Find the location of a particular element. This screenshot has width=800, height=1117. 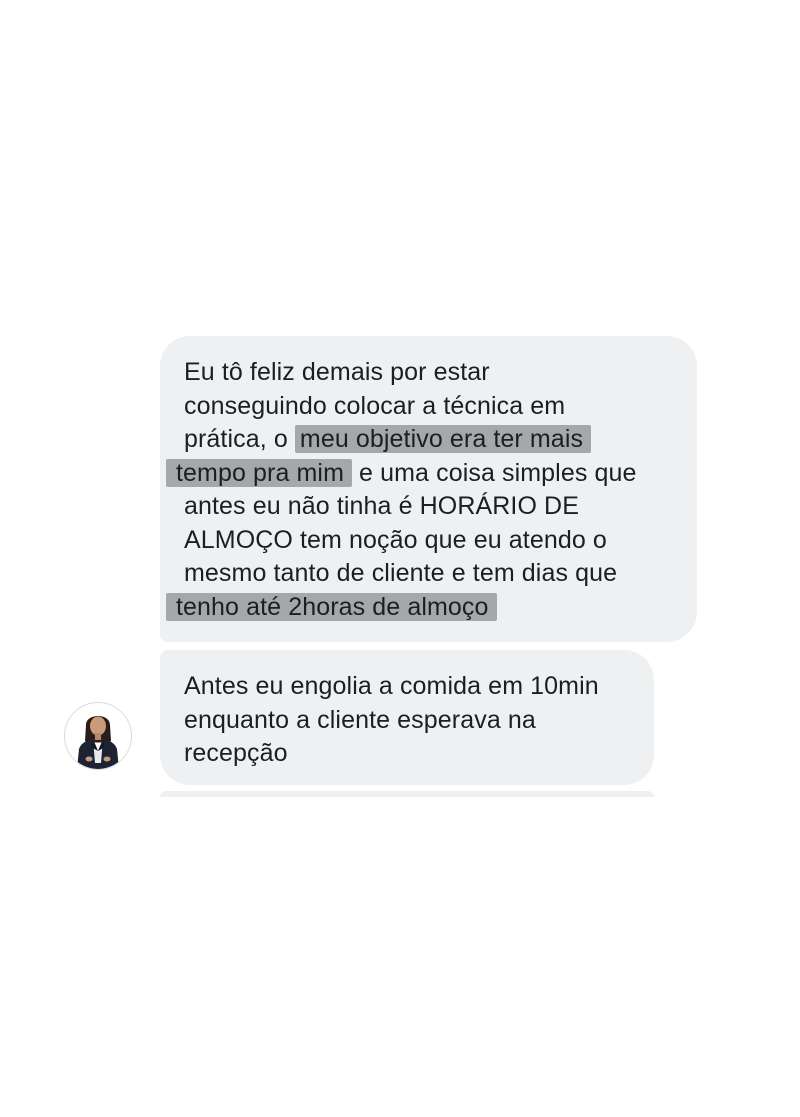

highlighted-text: tenho até 2horas de almoço is located at coordinates (331, 606).